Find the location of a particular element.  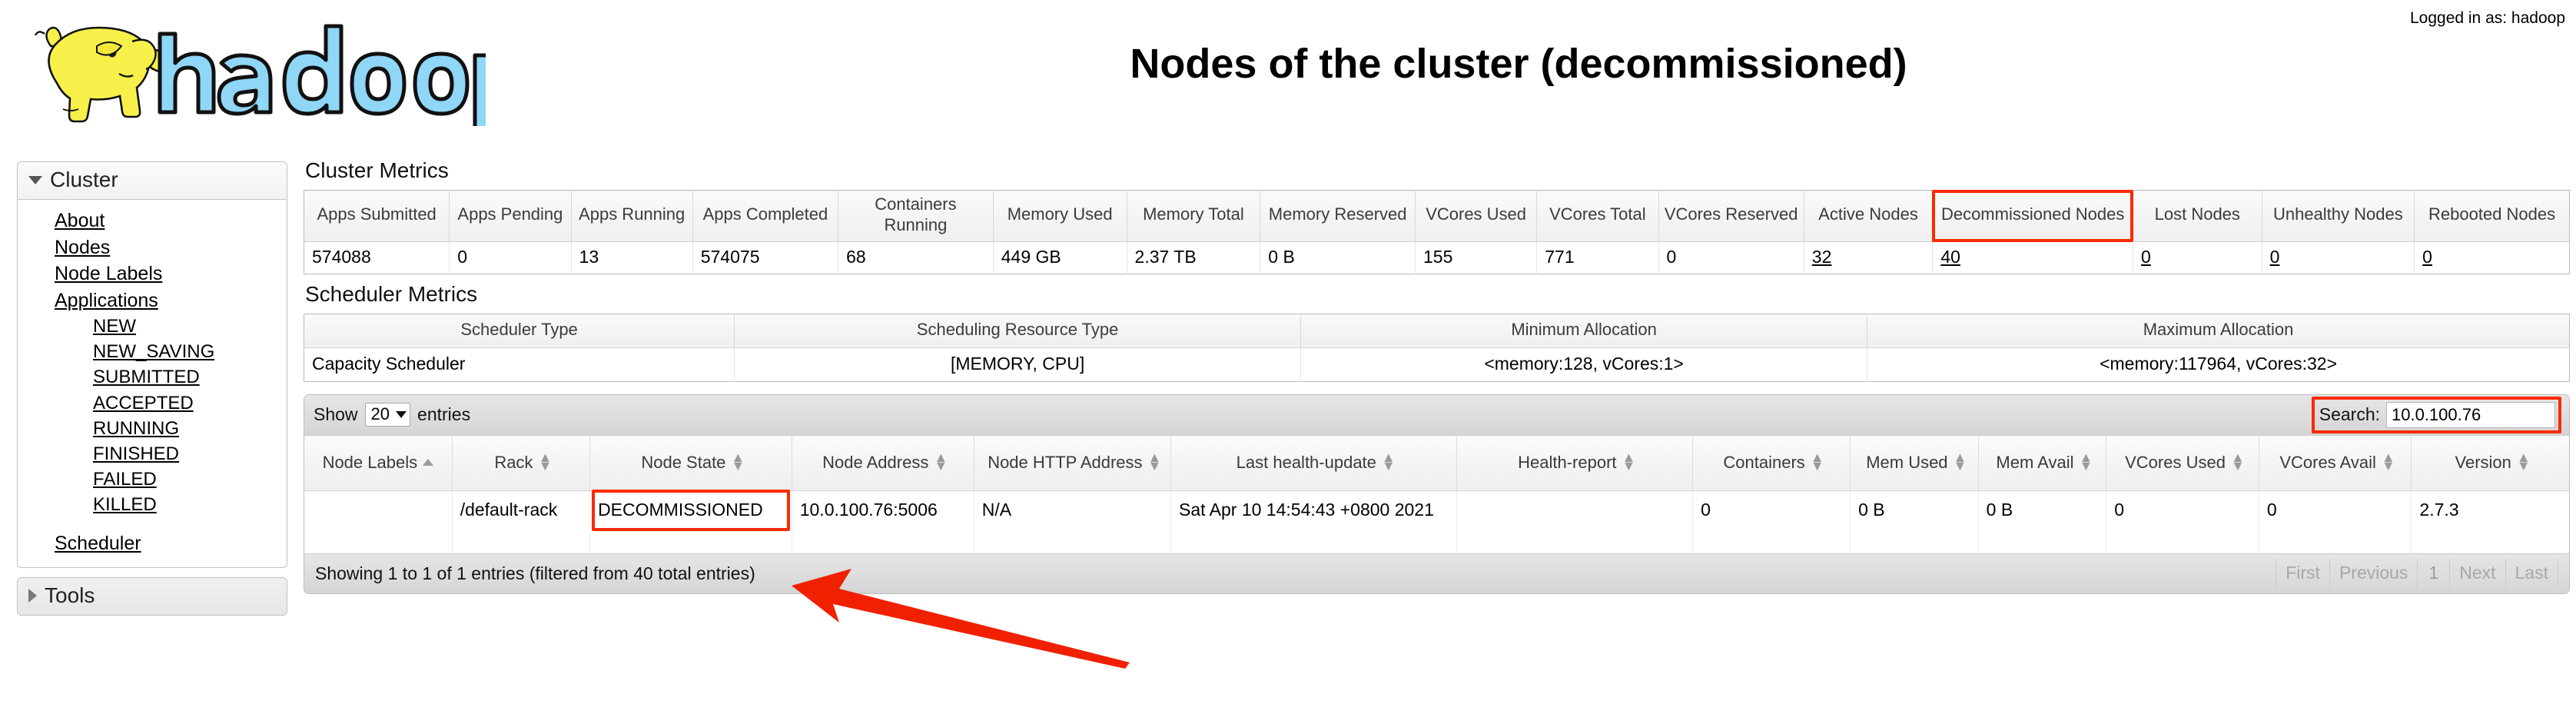

sidebar-item-new-saving: NEW_SAVING is located at coordinates (152, 351).